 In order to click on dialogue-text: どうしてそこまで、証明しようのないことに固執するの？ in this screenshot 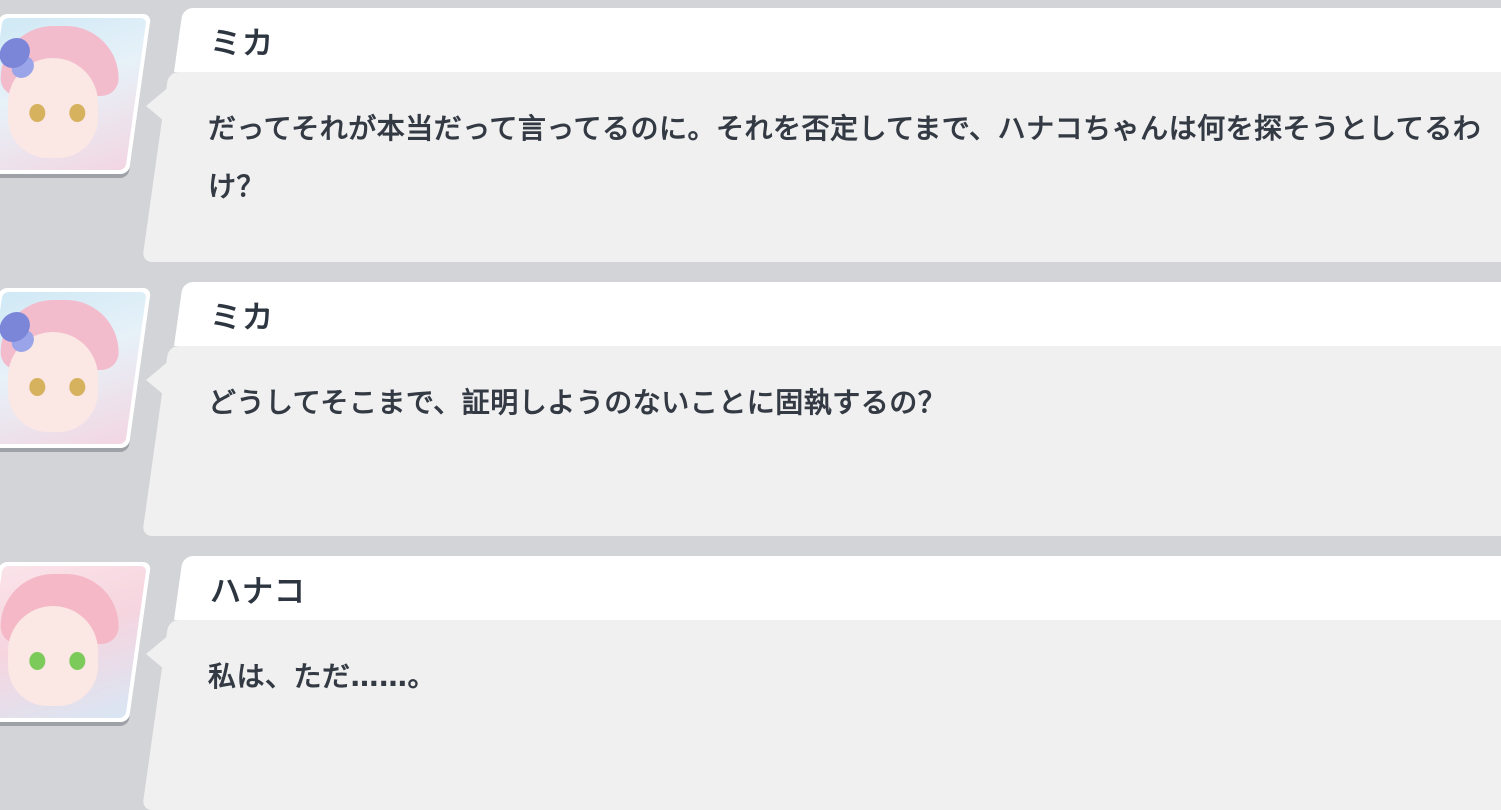, I will do `click(577, 402)`.